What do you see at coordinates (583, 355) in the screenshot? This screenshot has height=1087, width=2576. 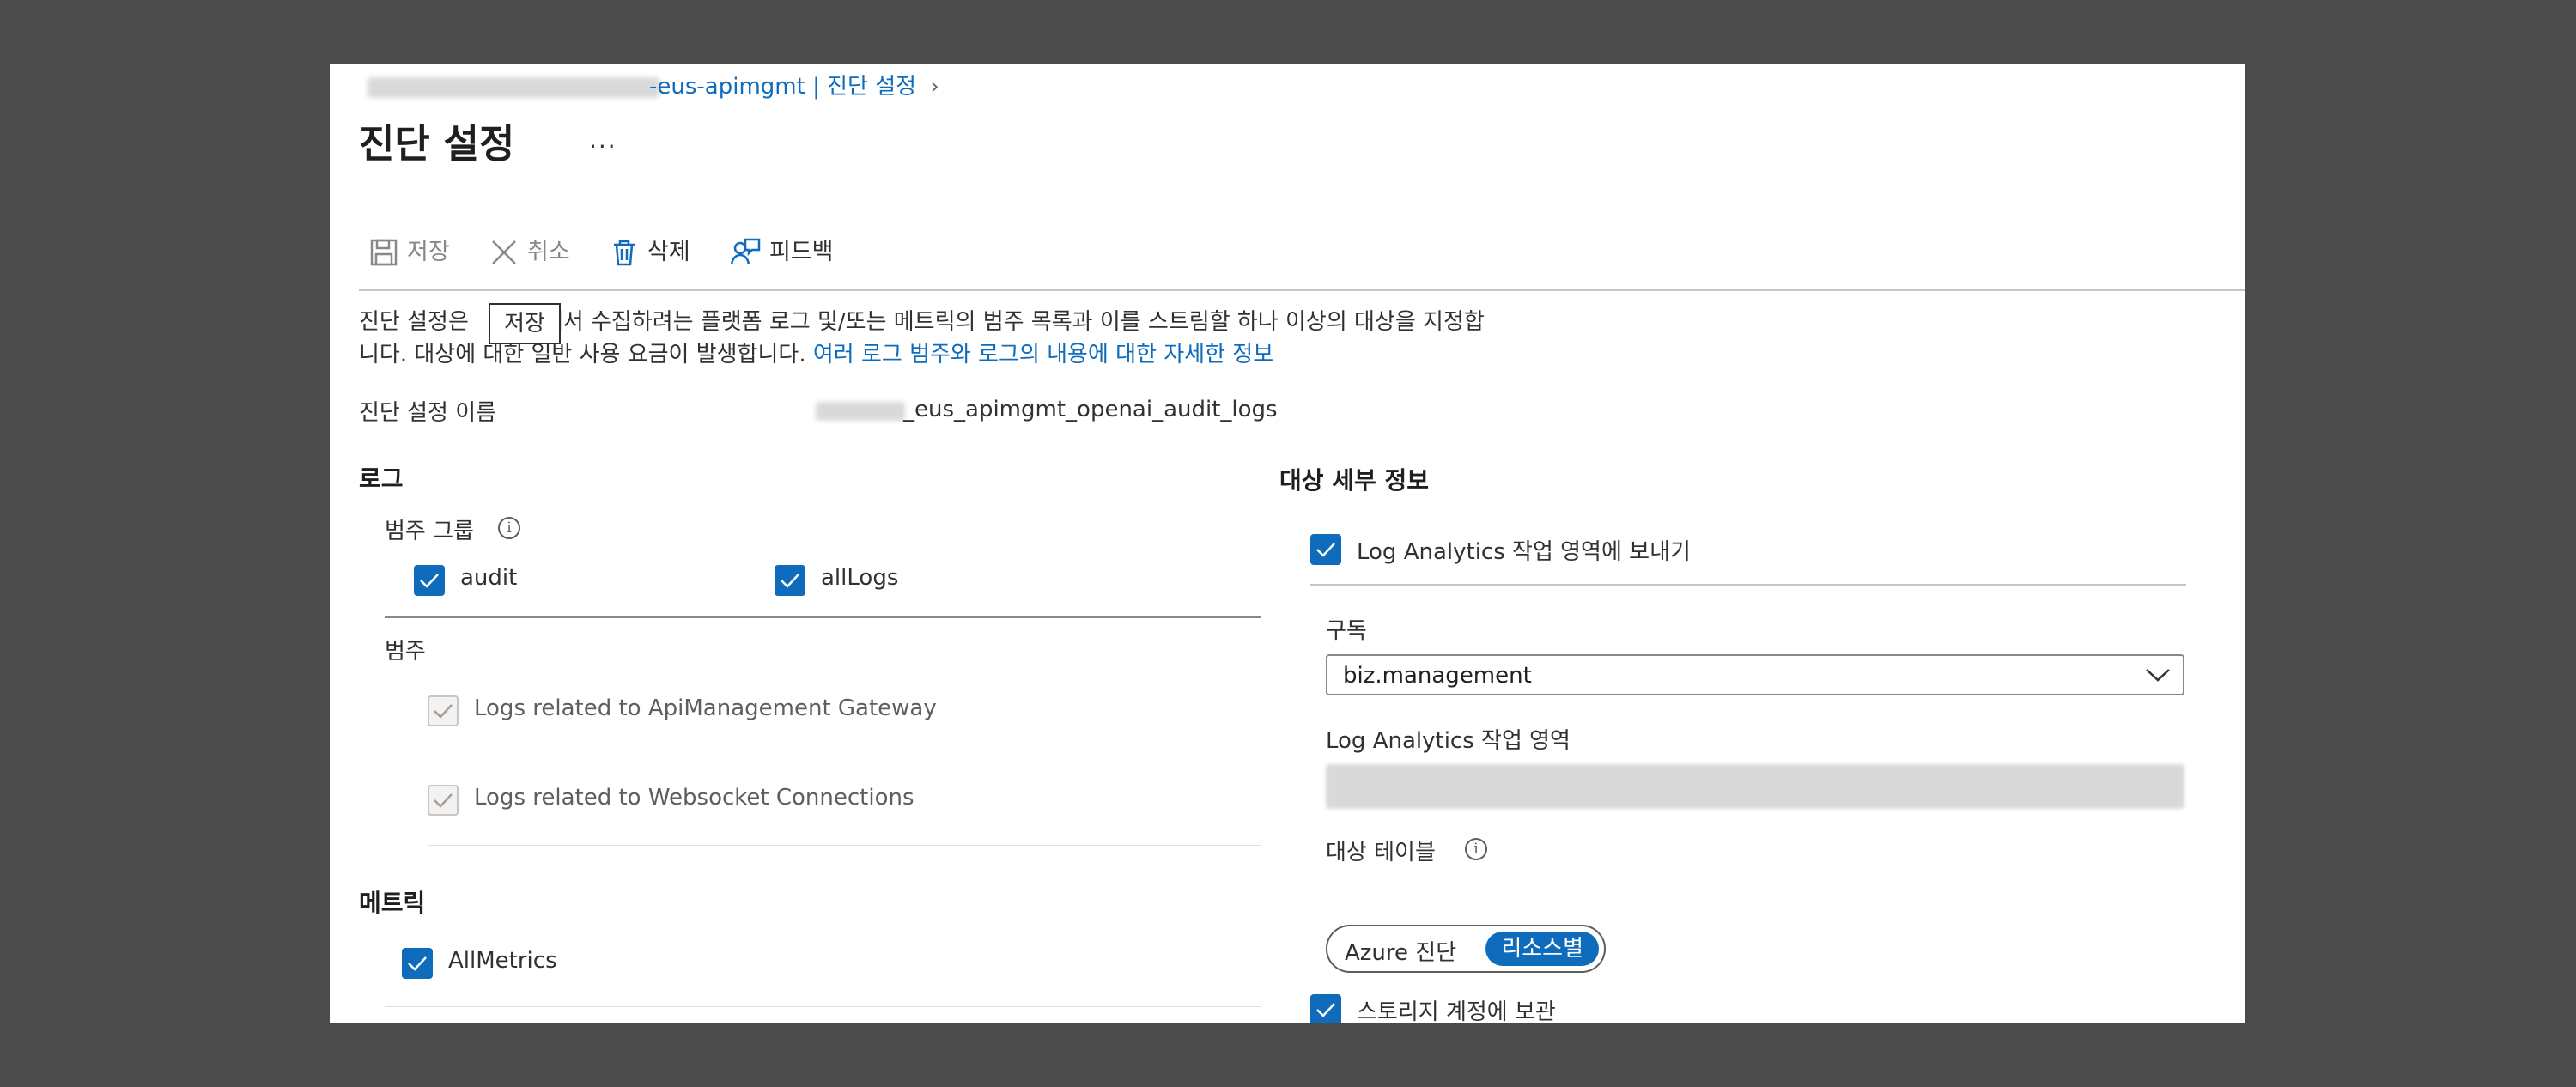 I see `description-line-2-text: 니다. 대상에 대한 일반 사용 요금이 발생합니다.` at bounding box center [583, 355].